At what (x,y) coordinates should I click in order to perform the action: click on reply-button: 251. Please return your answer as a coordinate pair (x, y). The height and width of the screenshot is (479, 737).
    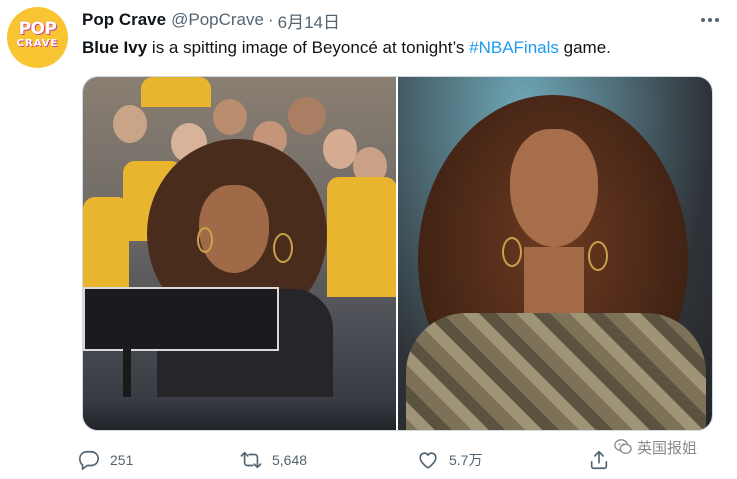
    Looking at the image, I should click on (105, 460).